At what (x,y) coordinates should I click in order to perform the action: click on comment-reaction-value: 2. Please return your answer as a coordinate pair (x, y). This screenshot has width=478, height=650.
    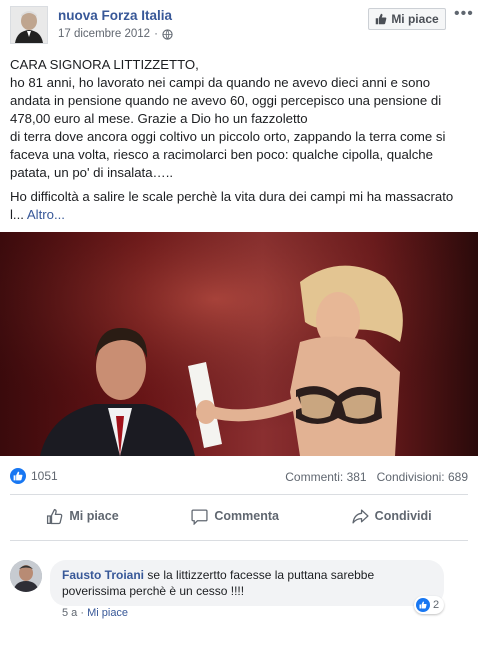
    Looking at the image, I should click on (436, 605).